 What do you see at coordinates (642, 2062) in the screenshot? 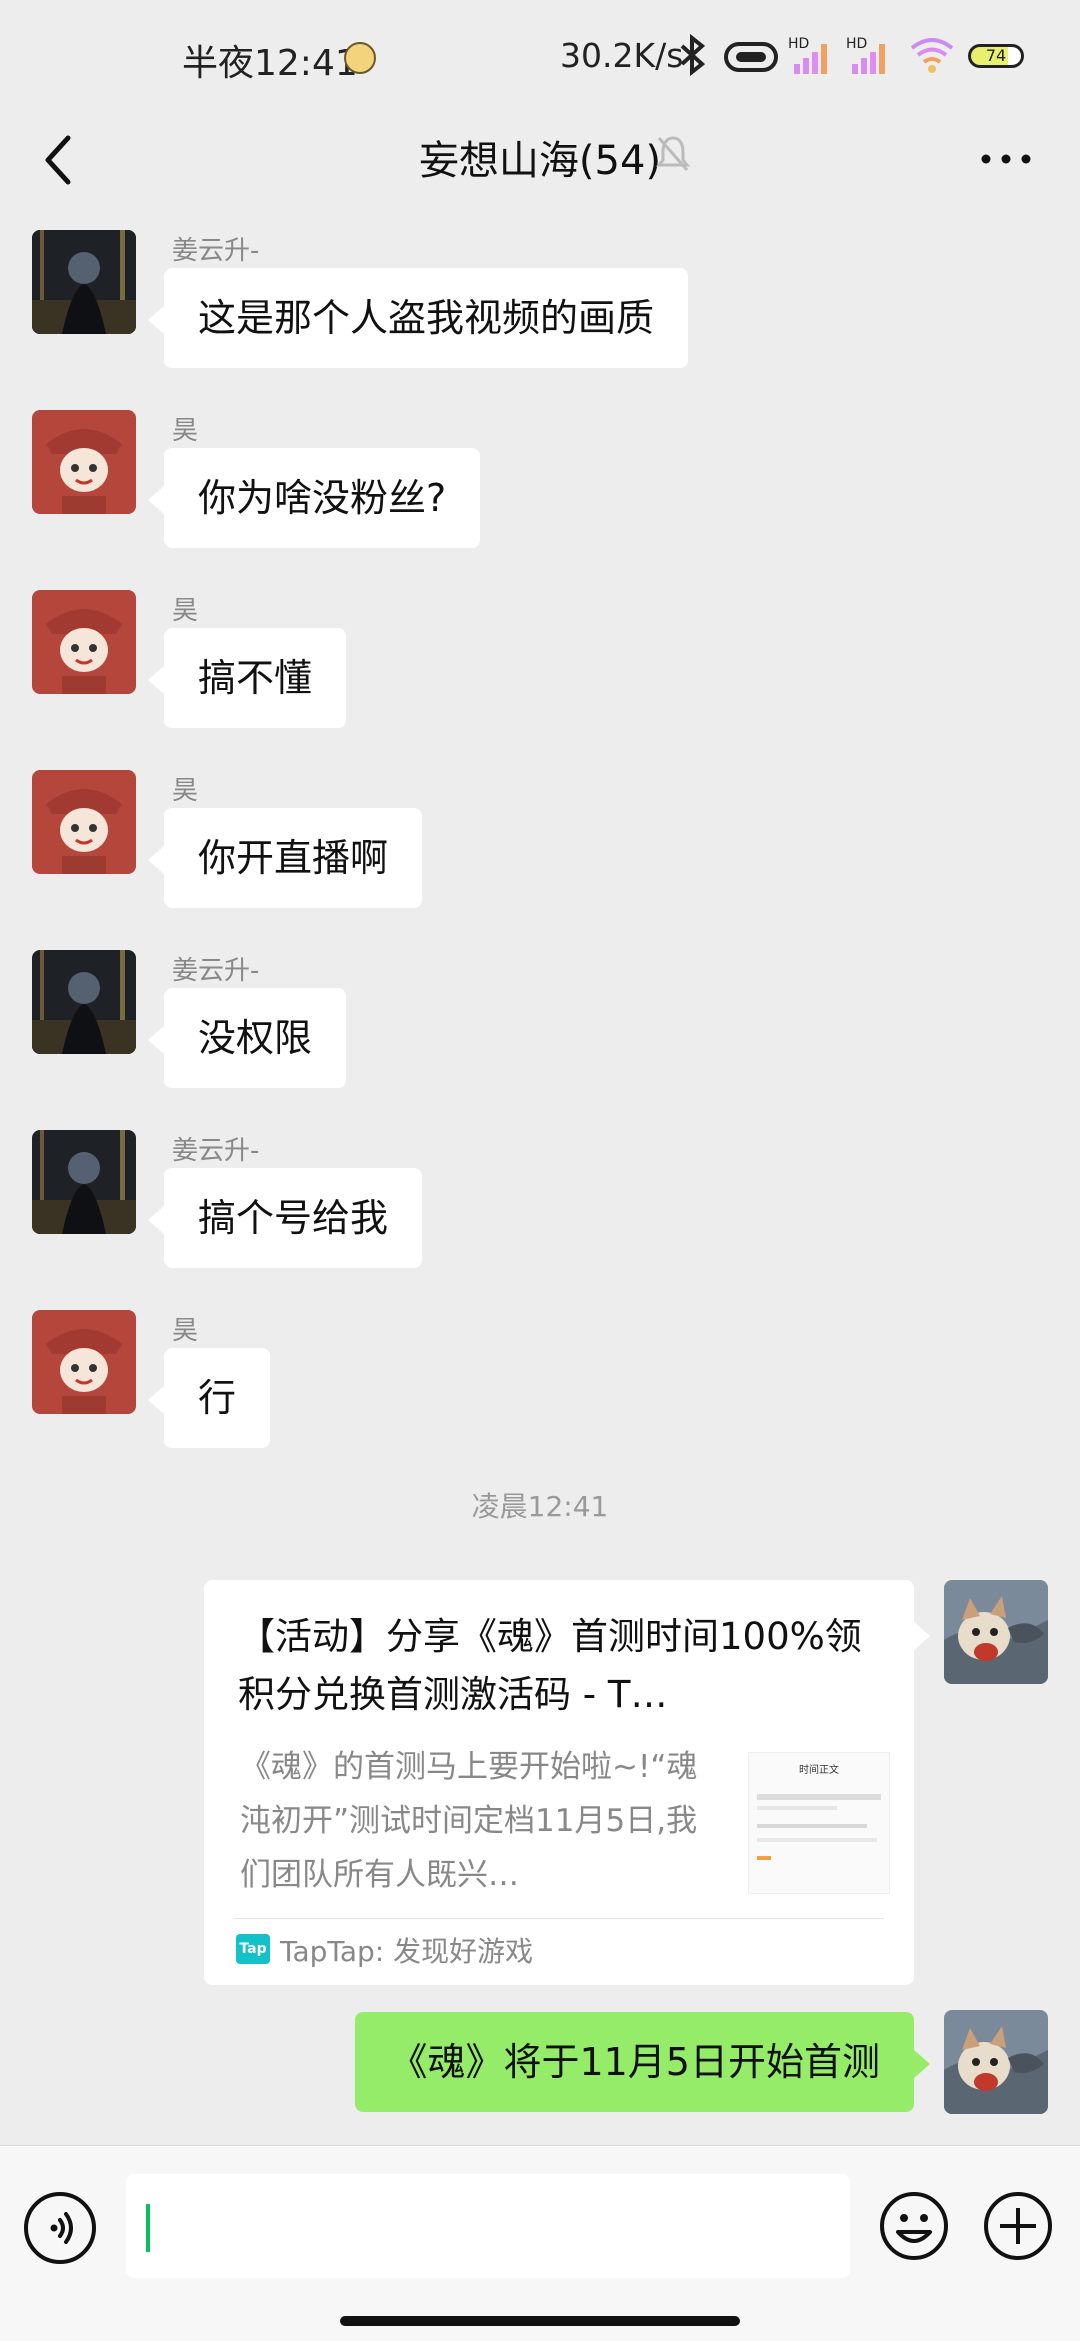
I see `my-message-bubble: 《魂》将于11月5日开始首测` at bounding box center [642, 2062].